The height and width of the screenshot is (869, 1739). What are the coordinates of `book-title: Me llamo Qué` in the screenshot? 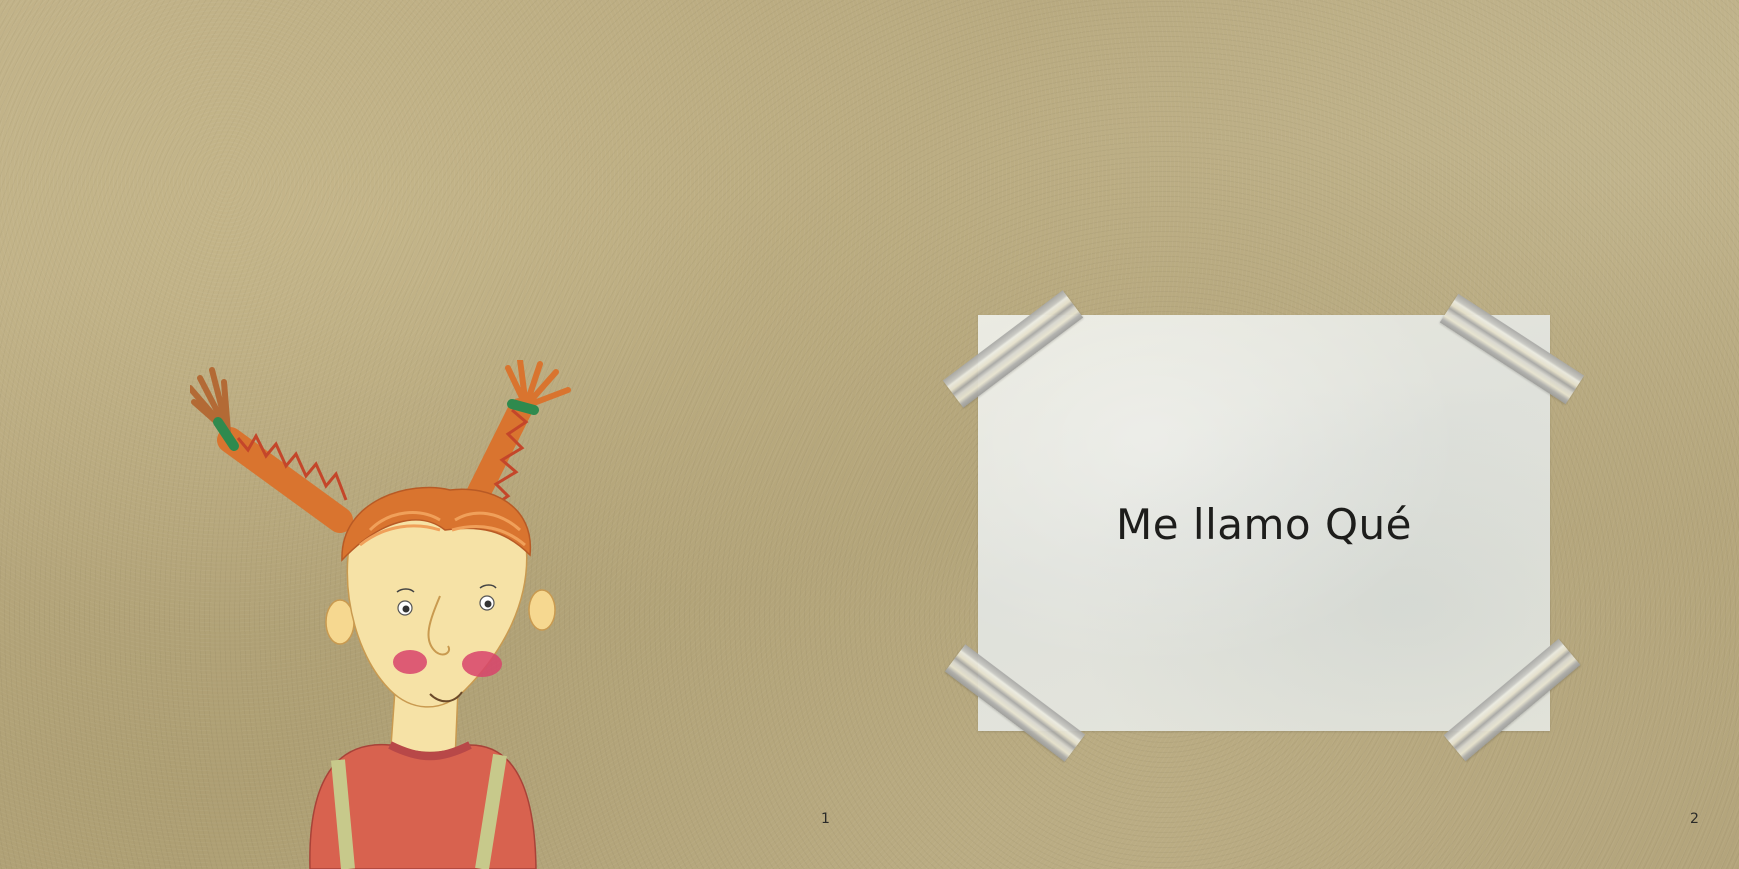 It's located at (1264, 524).